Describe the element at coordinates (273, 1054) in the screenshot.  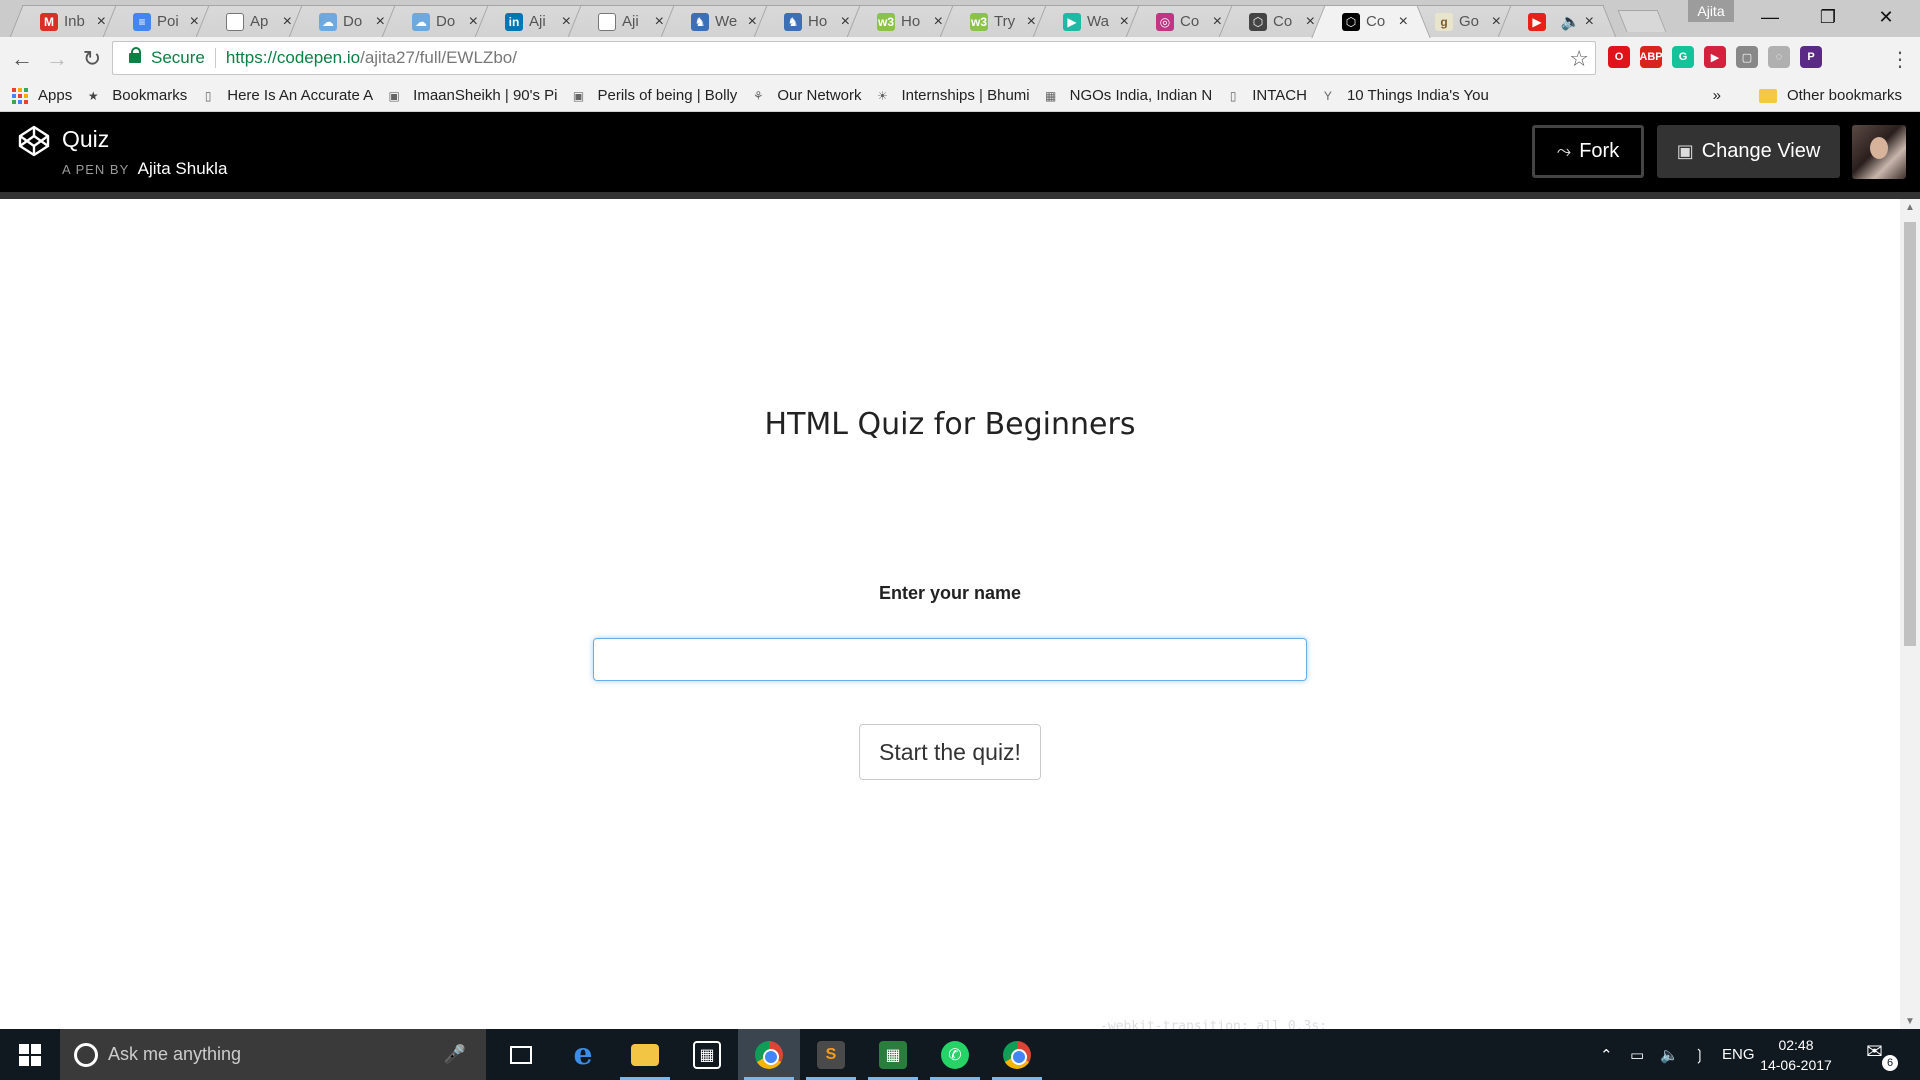
I see `cortana-search-box: Ask me anything 🎤` at that location.